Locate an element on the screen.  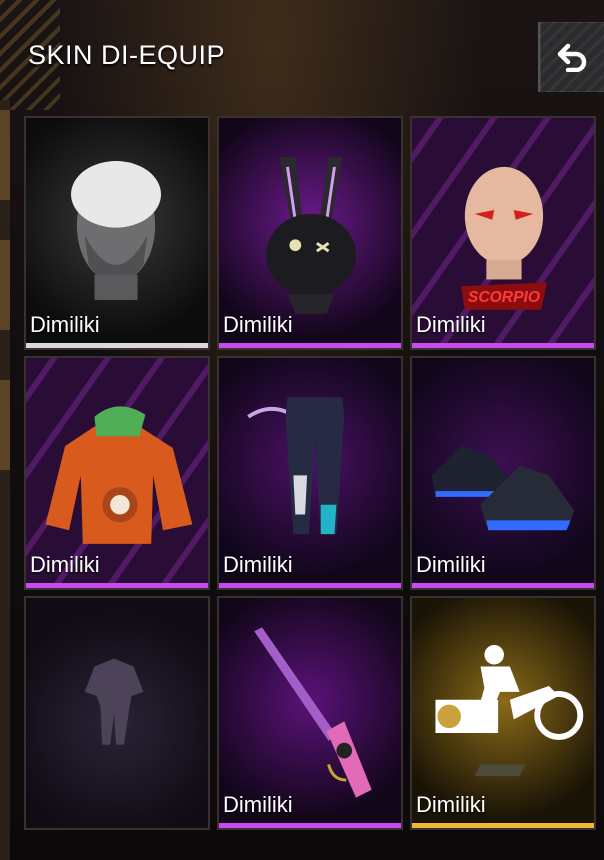
left-rail is located at coordinates (5, 480).